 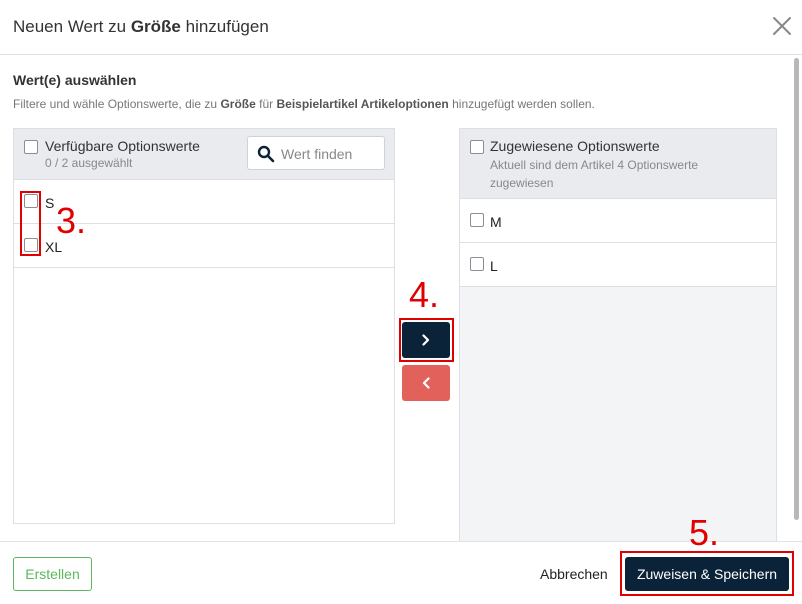 What do you see at coordinates (31, 147) in the screenshot?
I see `select-all-available-checkbox` at bounding box center [31, 147].